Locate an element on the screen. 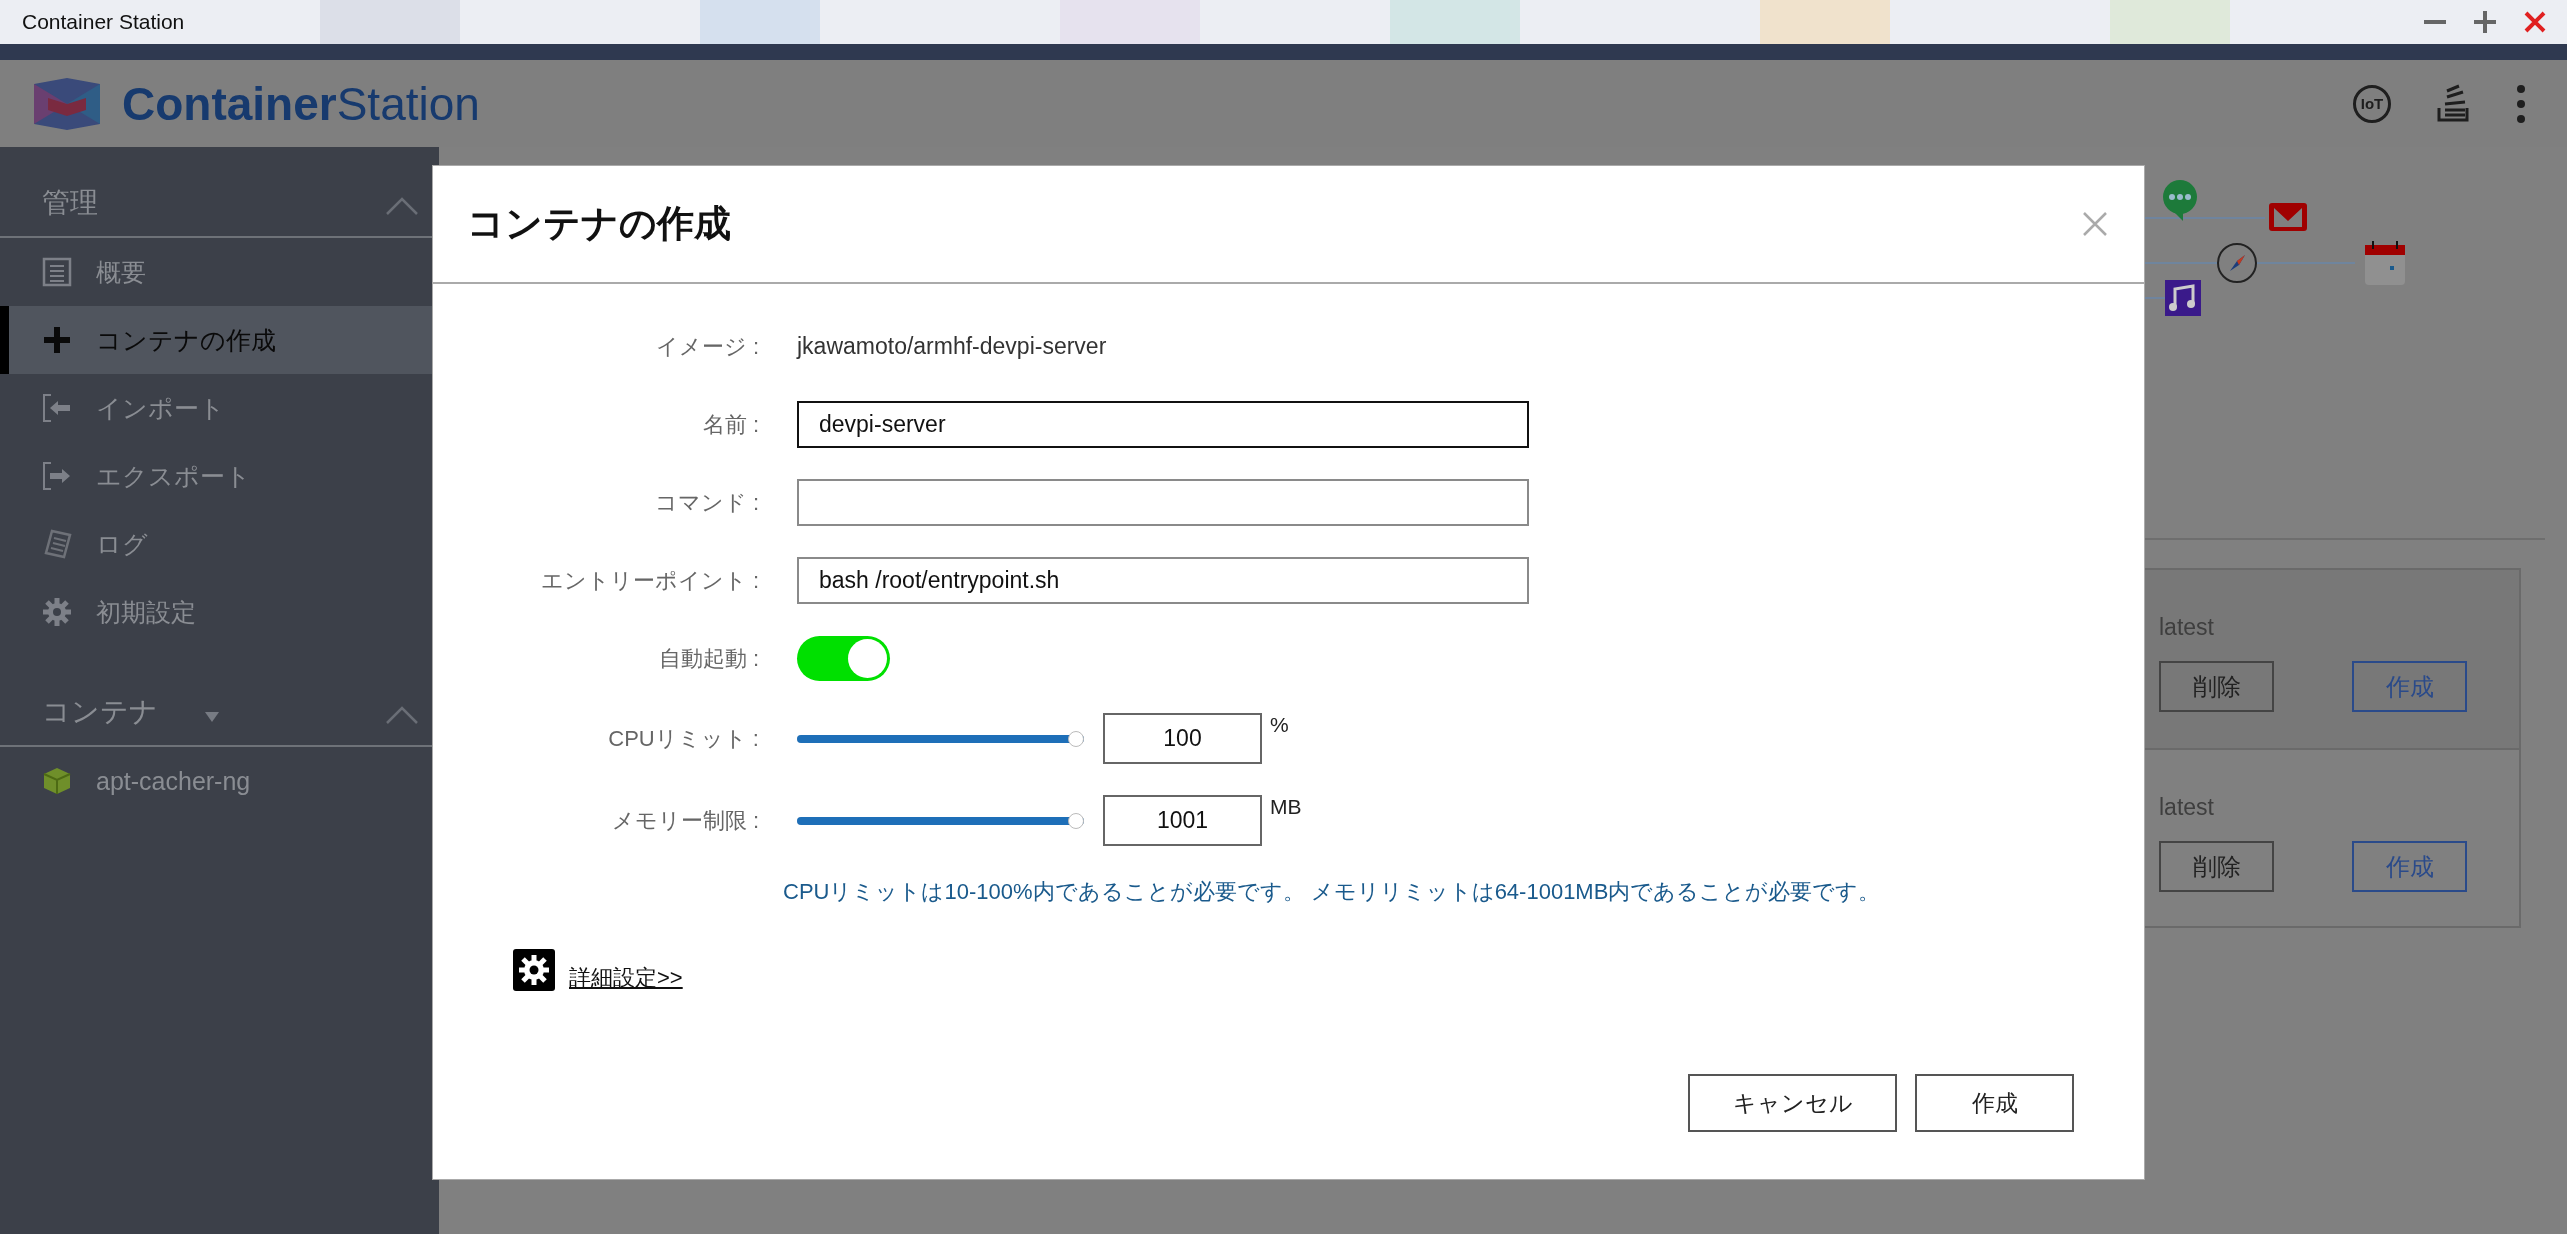 Image resolution: width=2567 pixels, height=1234 pixels. dropdown-icon is located at coordinates (212, 717).